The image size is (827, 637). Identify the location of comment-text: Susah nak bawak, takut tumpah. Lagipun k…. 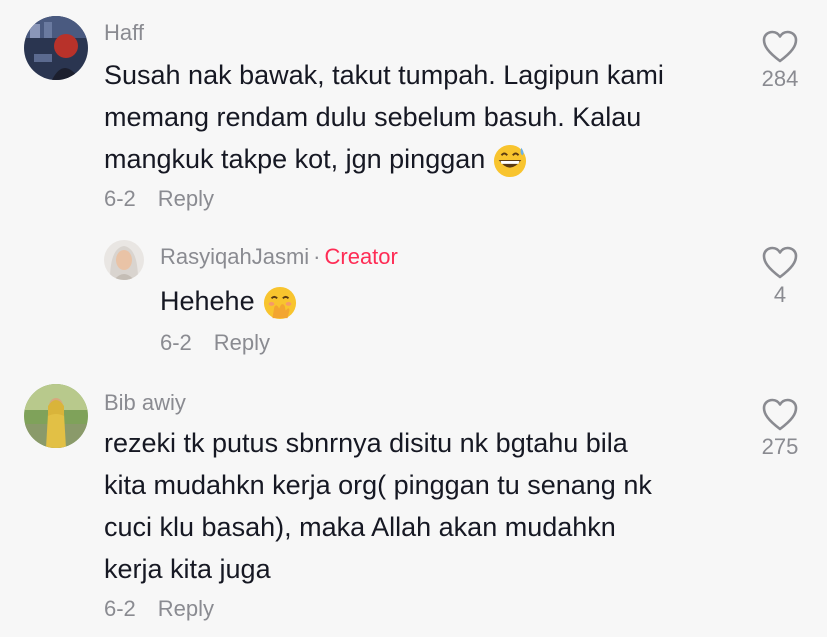
(404, 117).